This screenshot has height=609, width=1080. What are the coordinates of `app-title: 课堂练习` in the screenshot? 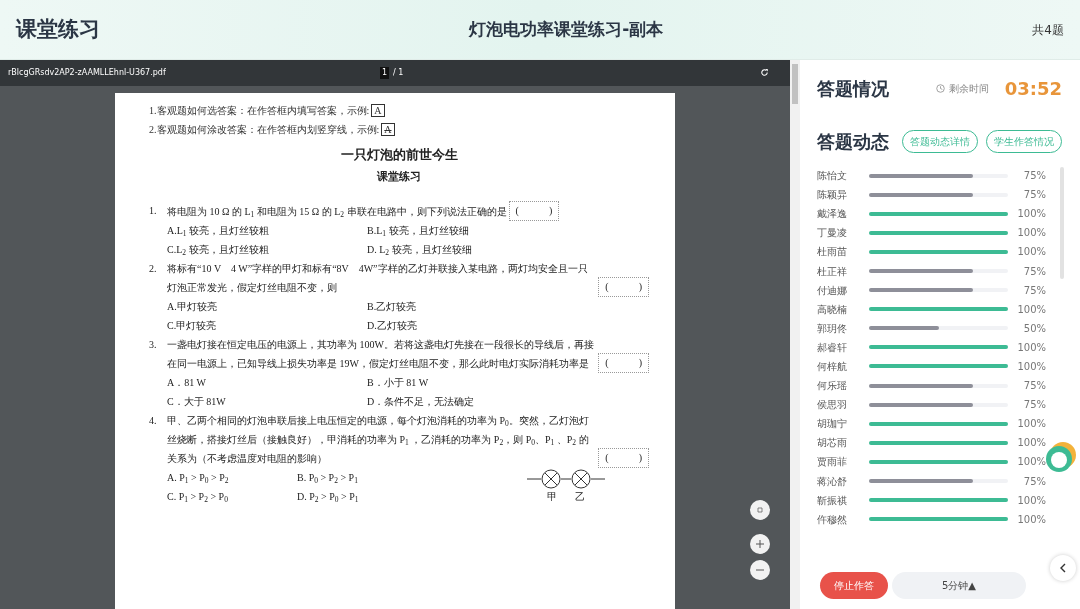 It's located at (58, 29).